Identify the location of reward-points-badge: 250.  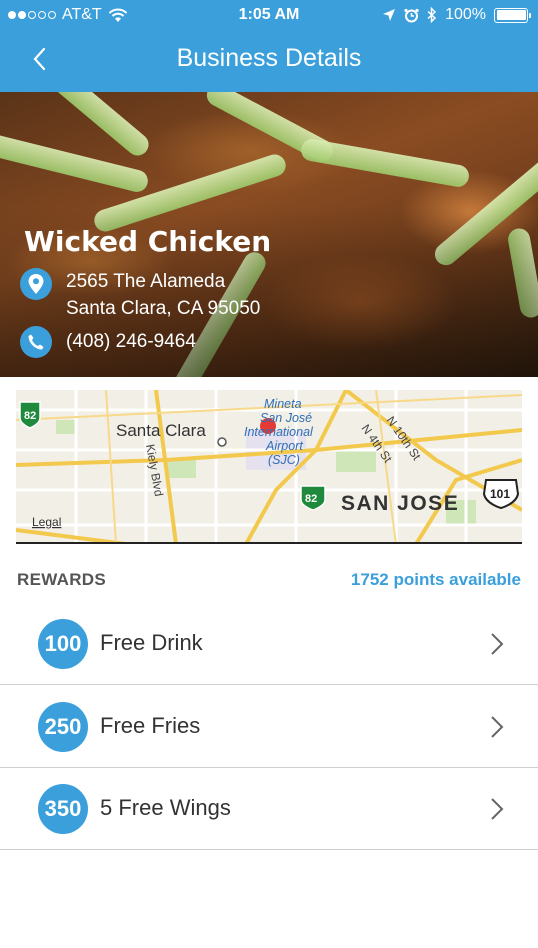
(63, 727).